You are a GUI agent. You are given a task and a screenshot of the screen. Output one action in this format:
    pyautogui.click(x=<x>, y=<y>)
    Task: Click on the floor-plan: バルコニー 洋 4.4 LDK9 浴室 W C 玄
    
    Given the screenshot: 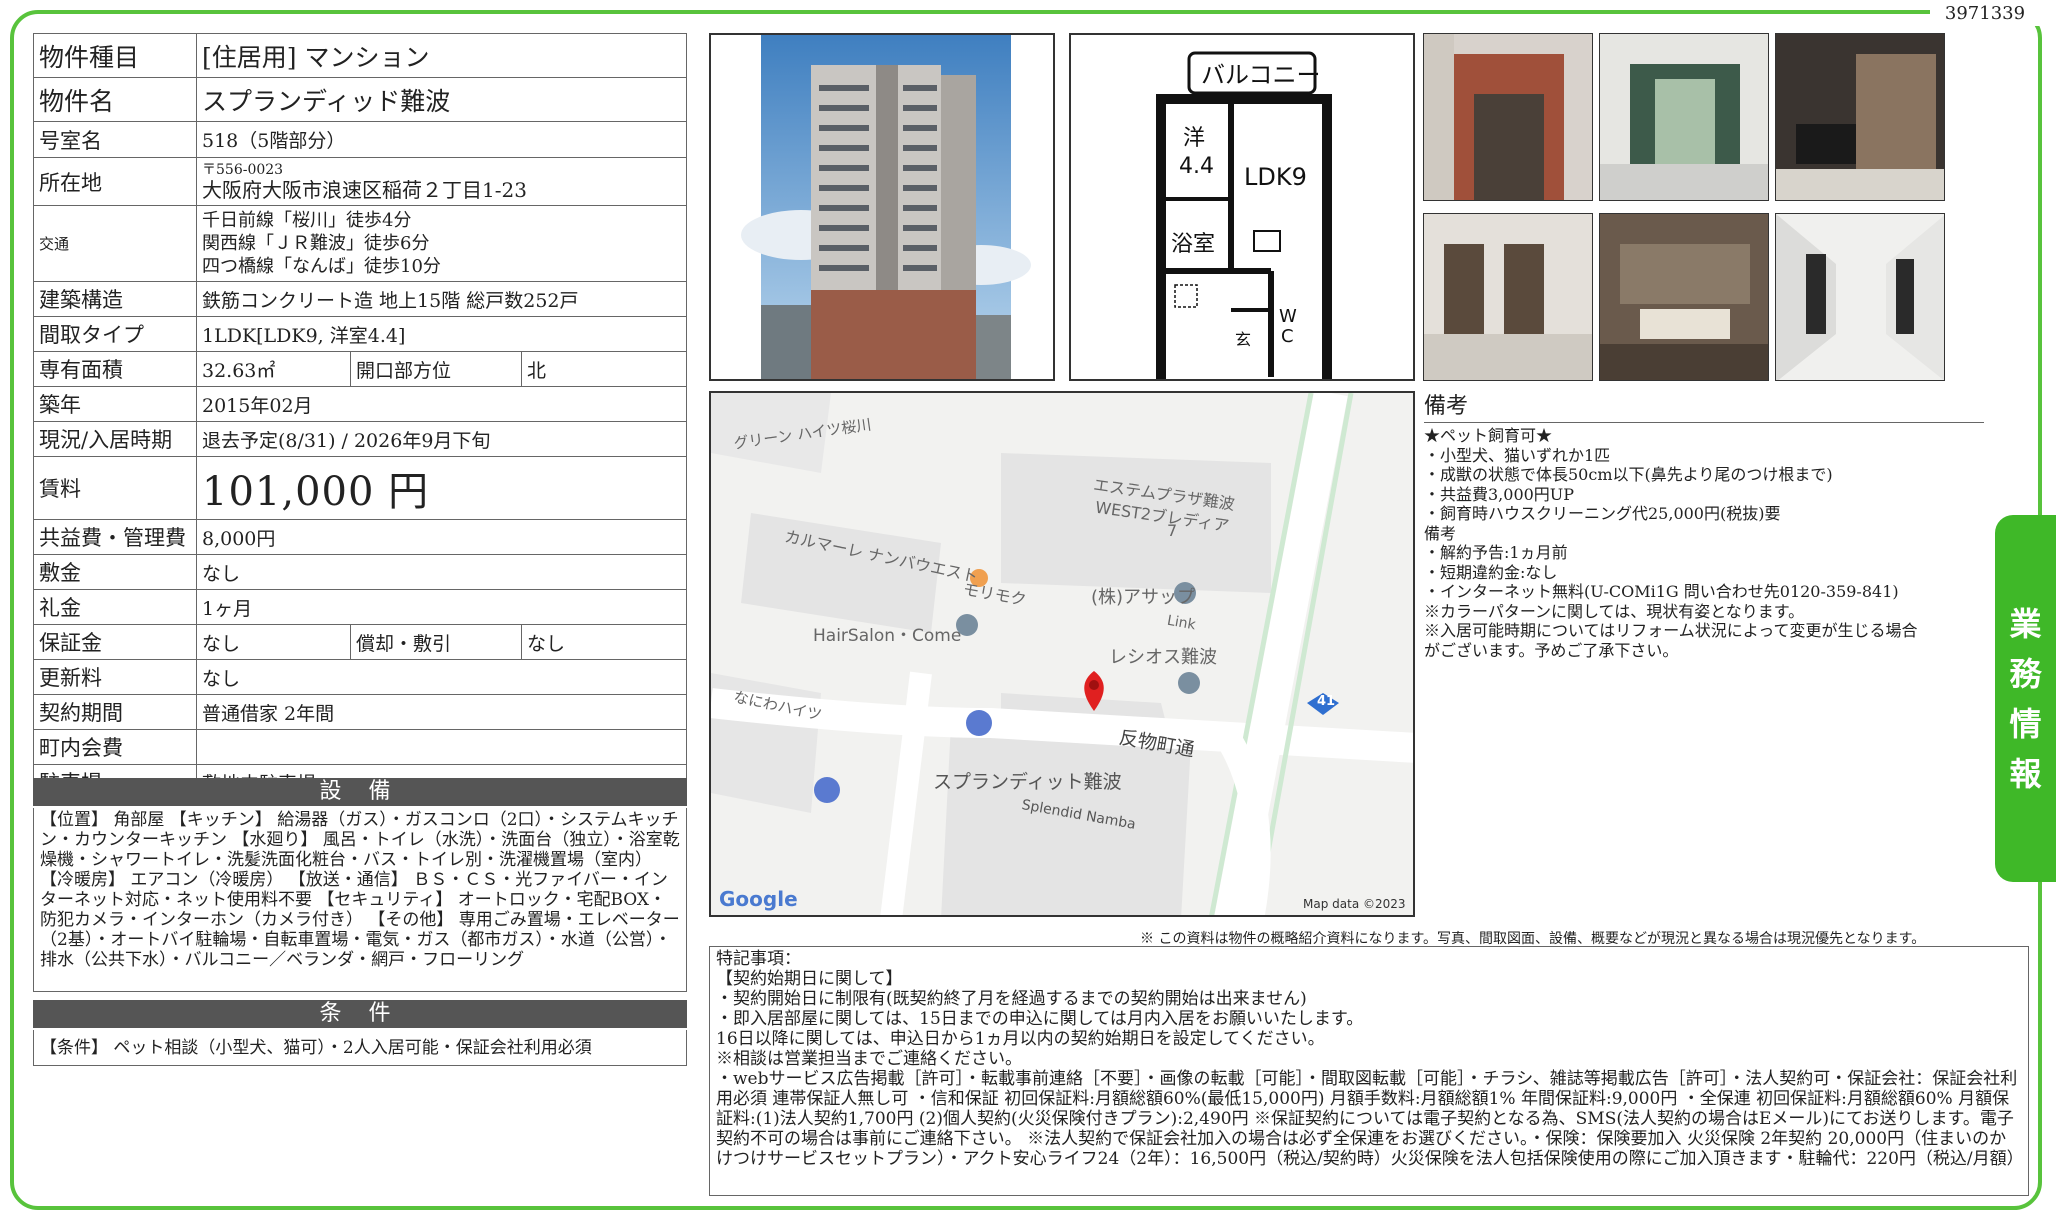 What is the action you would take?
    pyautogui.click(x=1244, y=215)
    